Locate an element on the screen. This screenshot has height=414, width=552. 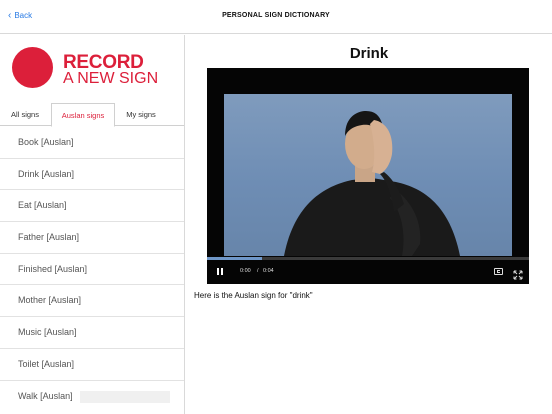
sign-tabs: All signs Auslan signs My signs is located at coordinates (92, 115).